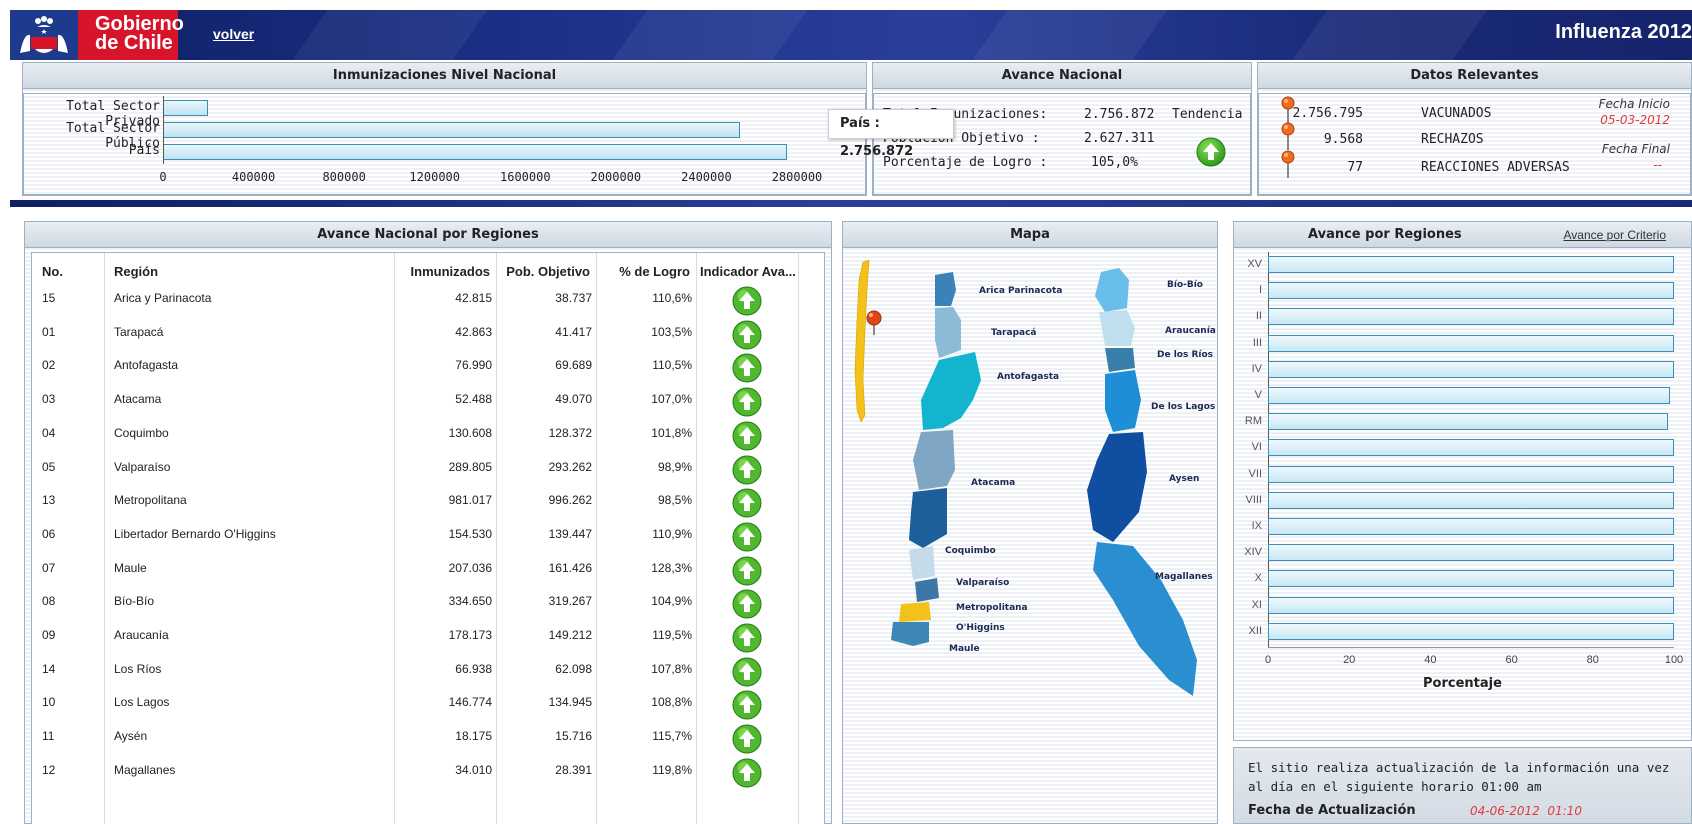  What do you see at coordinates (415, 301) in the screenshot?
I see `table-row: 15 Arica y Parinacota 42.815 38.737 110,6%` at bounding box center [415, 301].